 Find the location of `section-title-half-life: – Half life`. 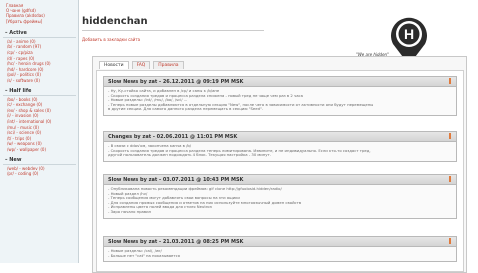

section-title-half-life: – Half life is located at coordinates (39, 91).